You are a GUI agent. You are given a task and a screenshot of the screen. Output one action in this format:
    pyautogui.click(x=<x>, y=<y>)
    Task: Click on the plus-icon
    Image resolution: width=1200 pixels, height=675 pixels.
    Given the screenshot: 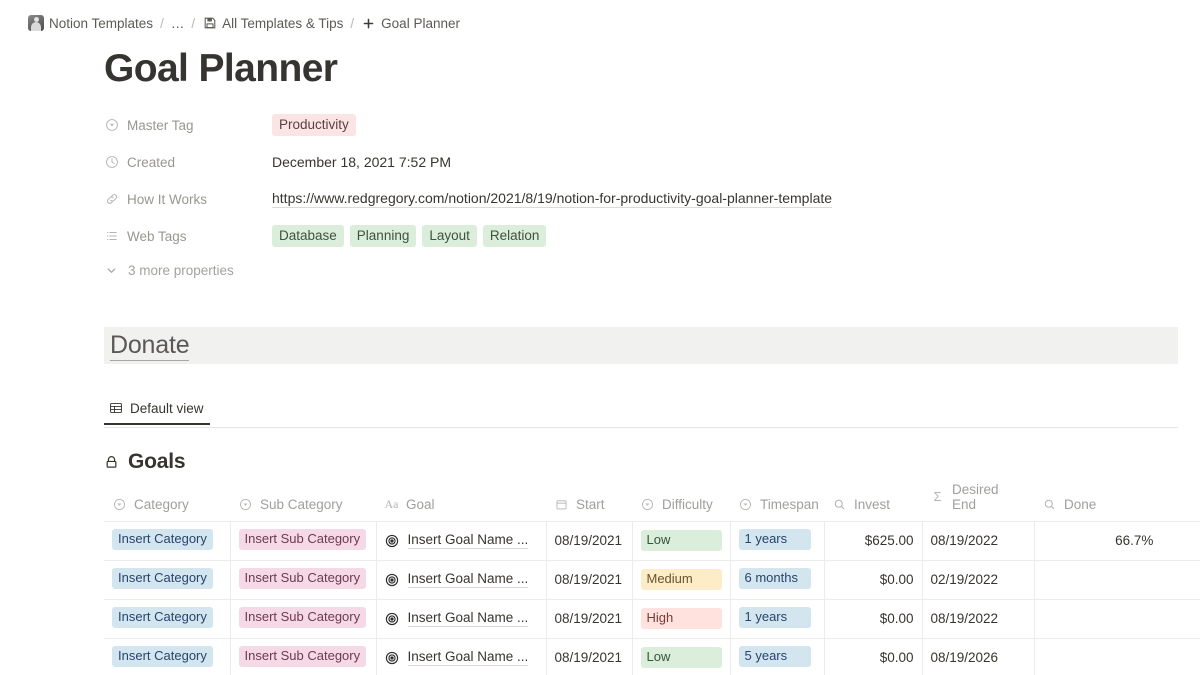 What is the action you would take?
    pyautogui.click(x=368, y=23)
    